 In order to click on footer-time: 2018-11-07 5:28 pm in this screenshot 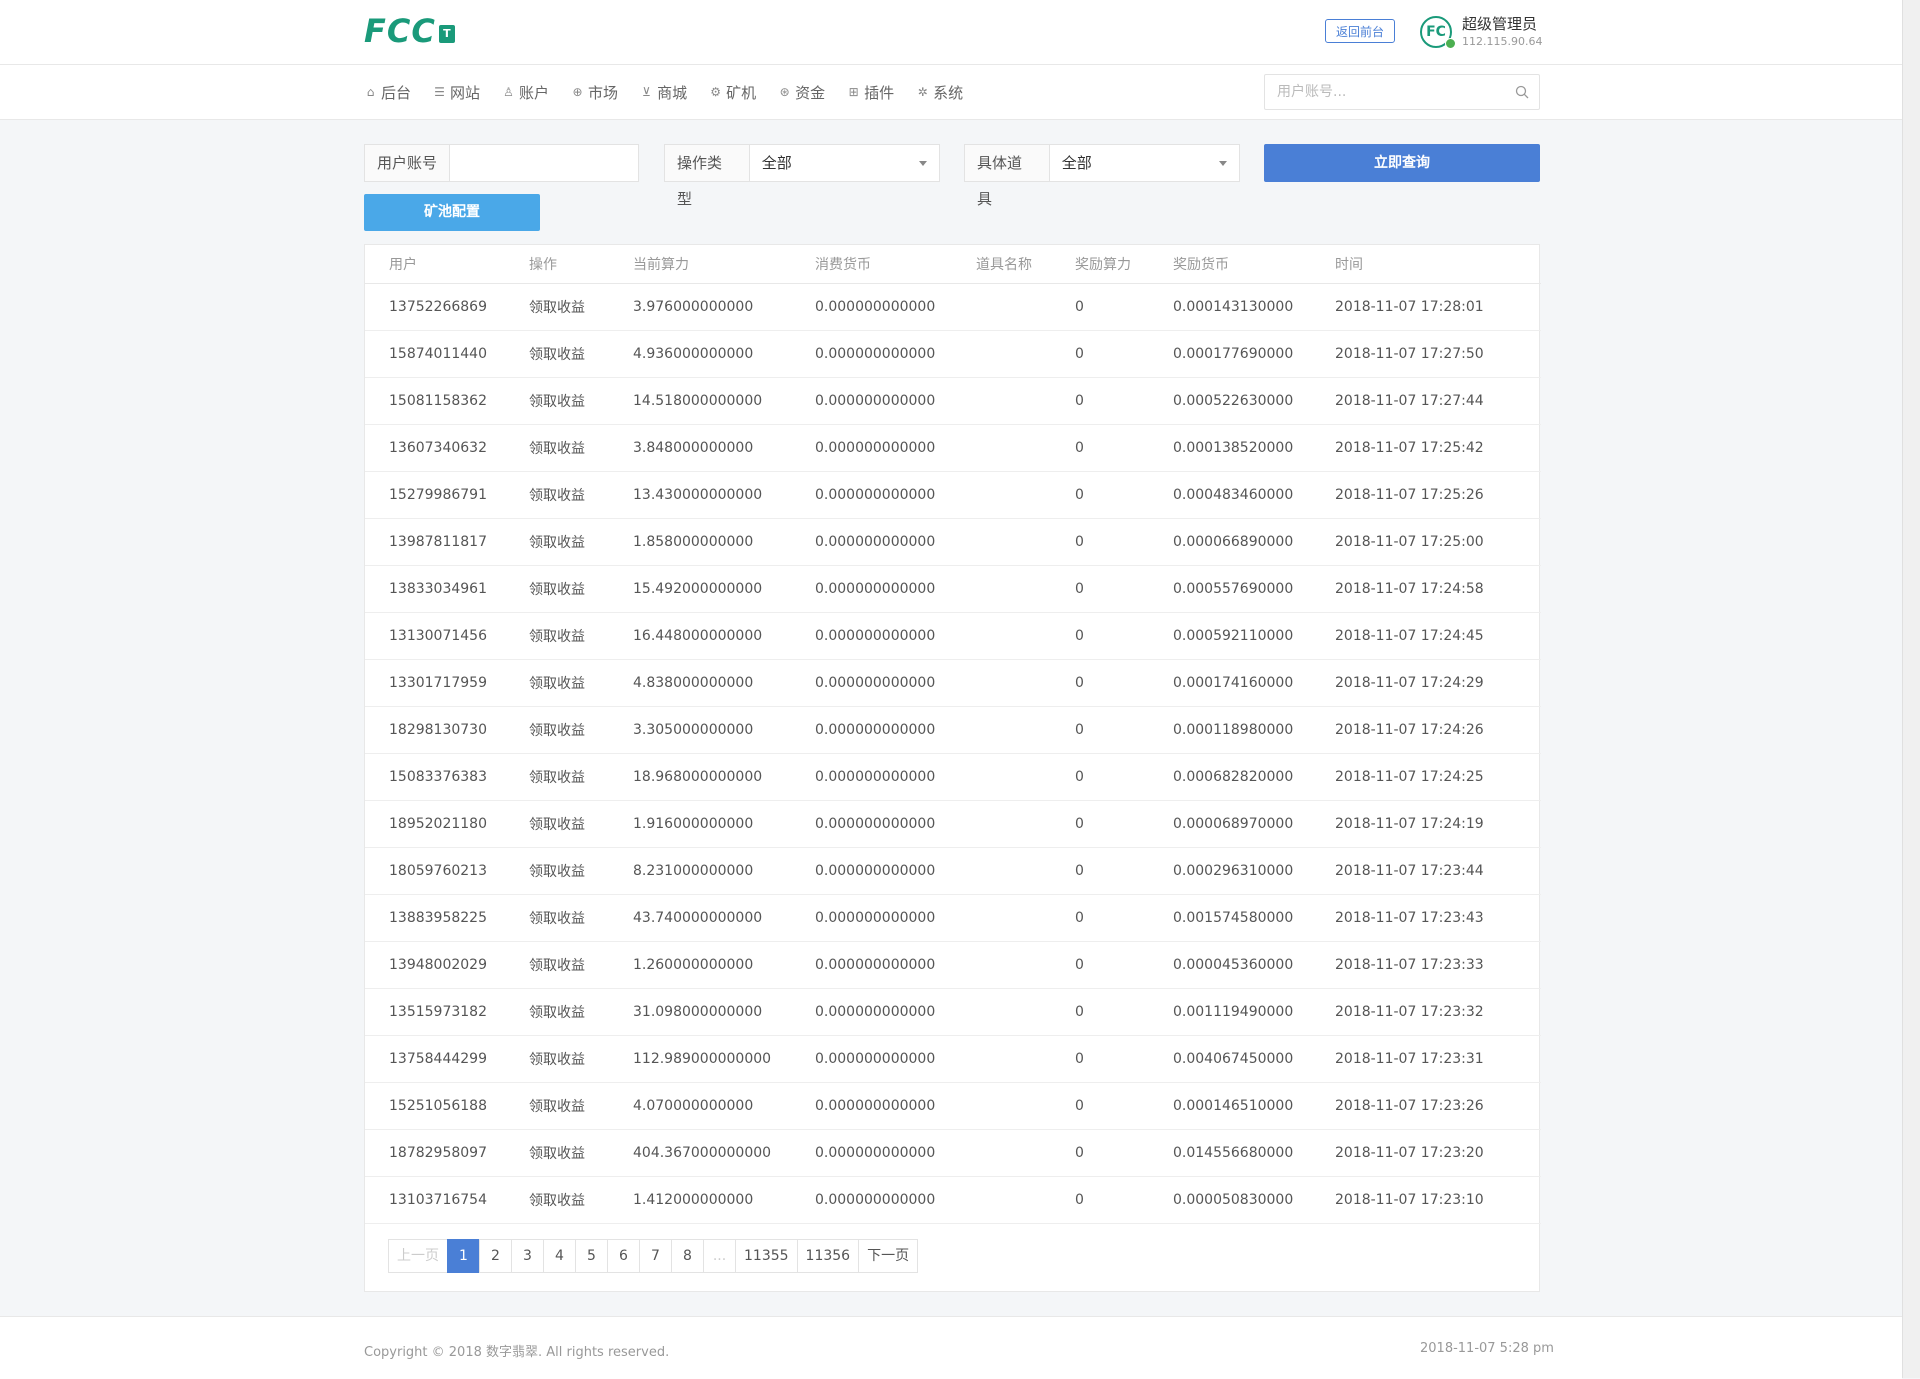, I will do `click(1487, 1348)`.